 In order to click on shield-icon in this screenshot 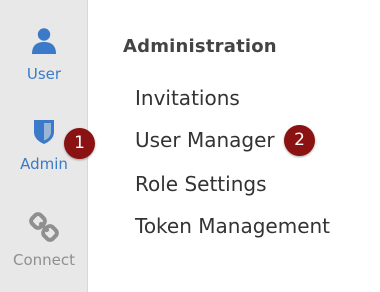, I will do `click(44, 132)`.